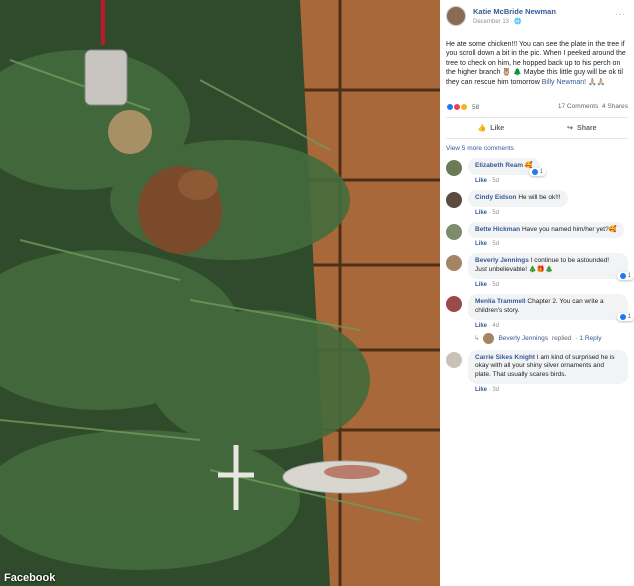  What do you see at coordinates (495, 390) in the screenshot?
I see `comment-time: 3d` at bounding box center [495, 390].